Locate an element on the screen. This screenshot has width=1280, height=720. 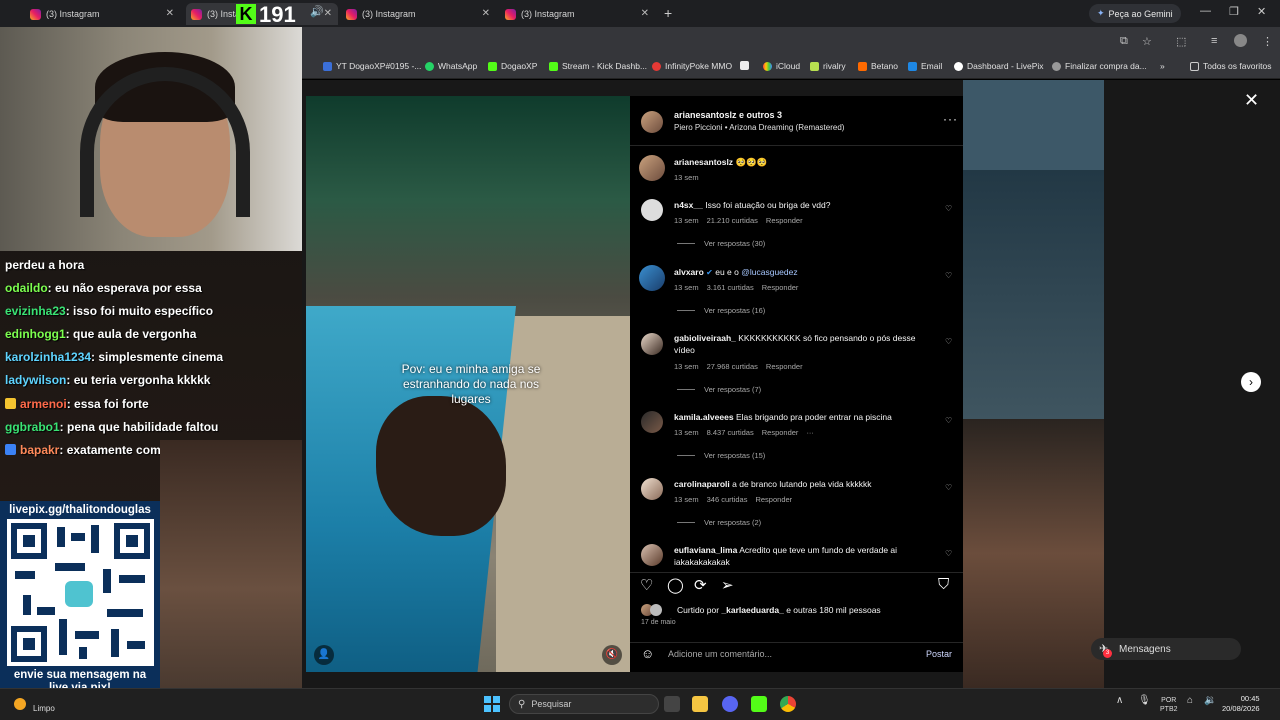
bookmark-email: Email is located at coordinates (925, 66).